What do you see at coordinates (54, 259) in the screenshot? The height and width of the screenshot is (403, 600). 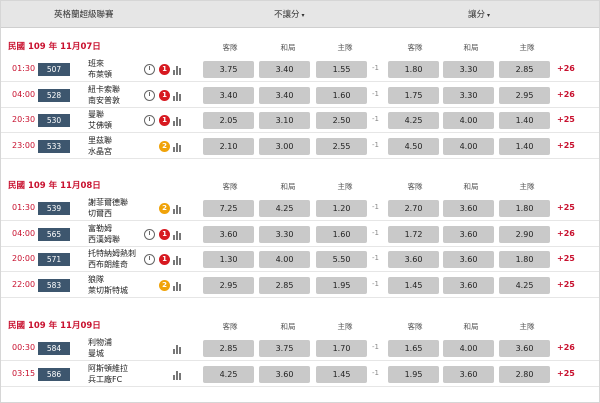 I see `match-id-badge: 571` at bounding box center [54, 259].